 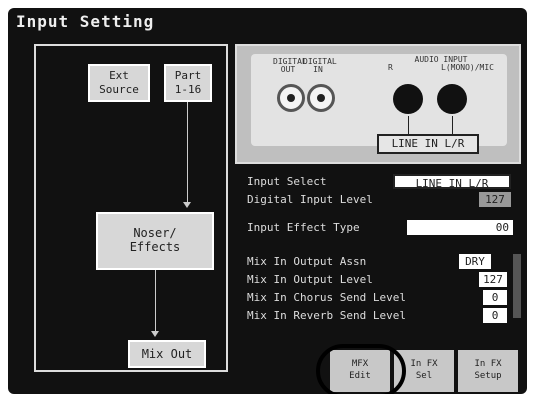 What do you see at coordinates (361, 369) in the screenshot?
I see `highlight-circle` at bounding box center [361, 369].